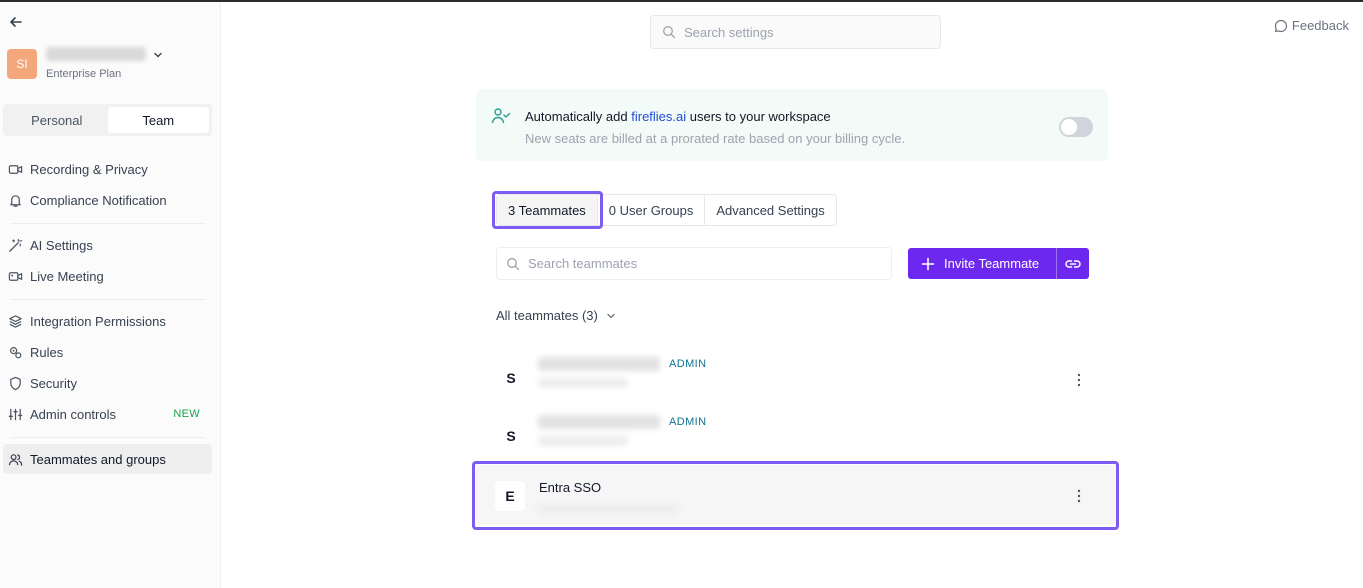  Describe the element at coordinates (928, 263) in the screenshot. I see `plus-icon` at that location.